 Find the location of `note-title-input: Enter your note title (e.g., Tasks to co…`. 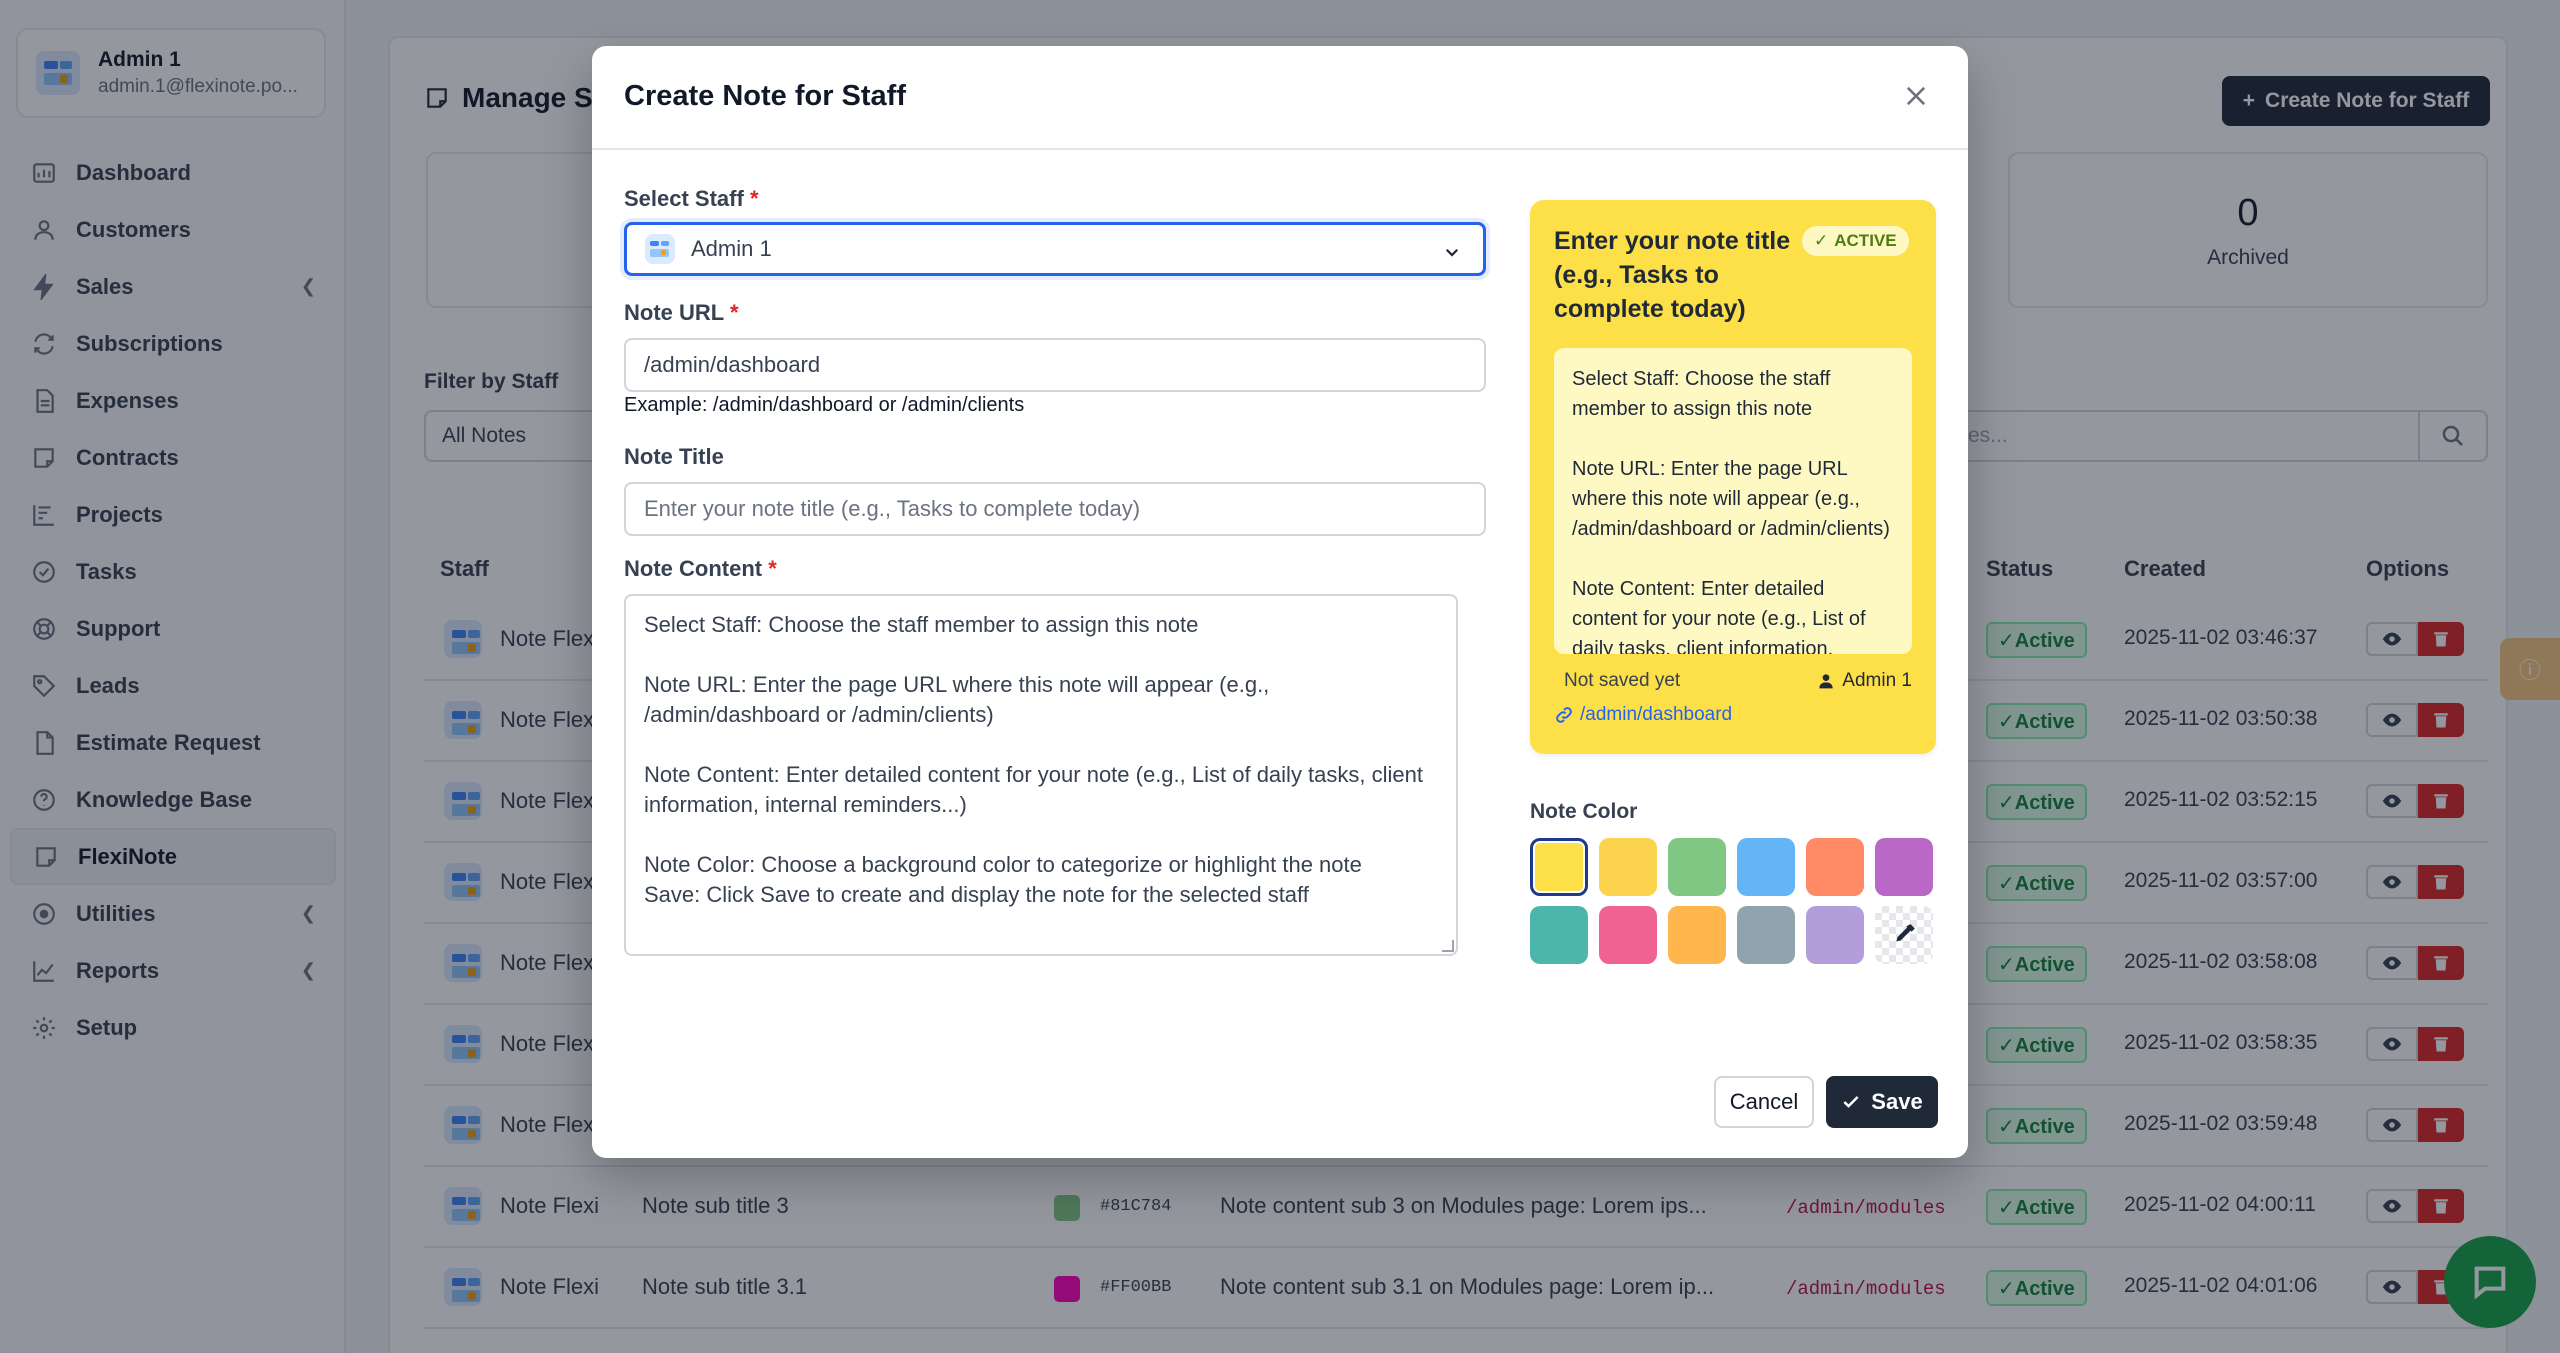

note-title-input: Enter your note title (e.g., Tasks to co… is located at coordinates (1055, 509).